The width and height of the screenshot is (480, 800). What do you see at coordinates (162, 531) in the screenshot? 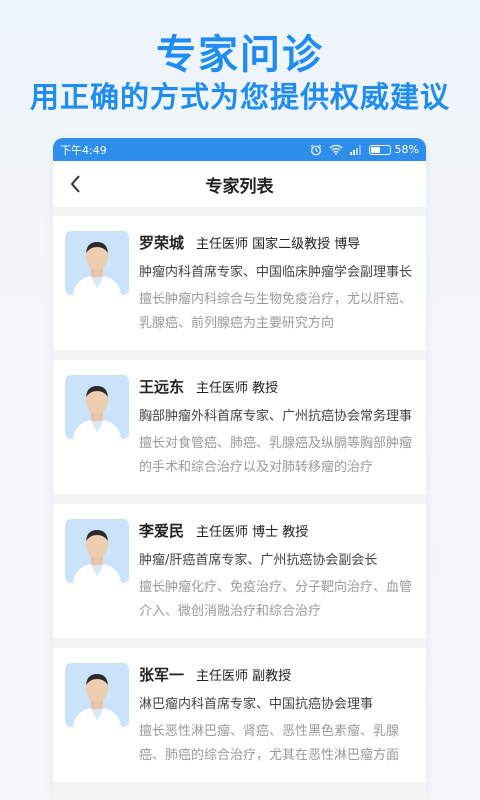
I see `doctor-name: 李爱民` at bounding box center [162, 531].